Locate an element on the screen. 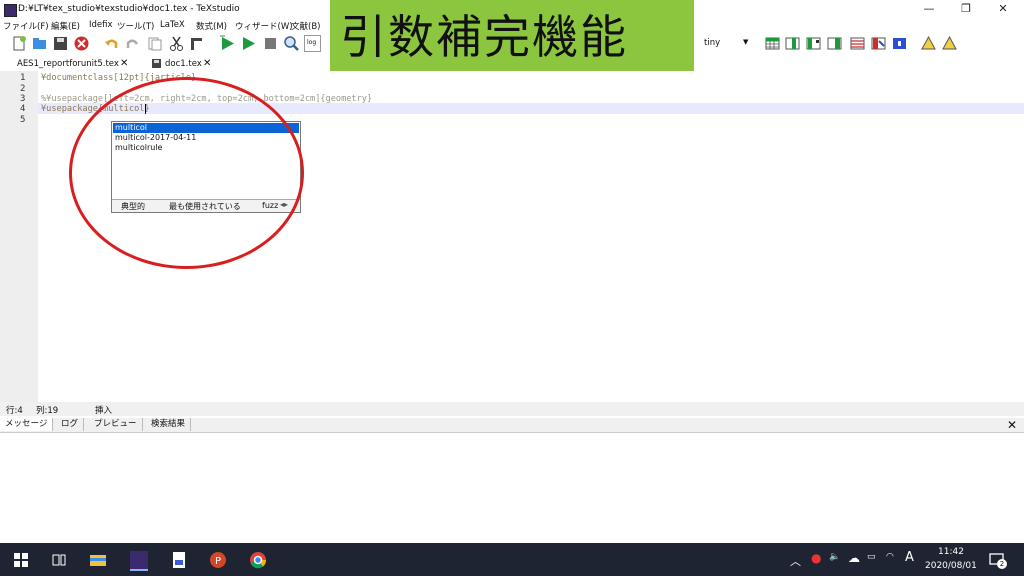 This screenshot has width=1024, height=576. view-pdf-icon is located at coordinates (291, 43).